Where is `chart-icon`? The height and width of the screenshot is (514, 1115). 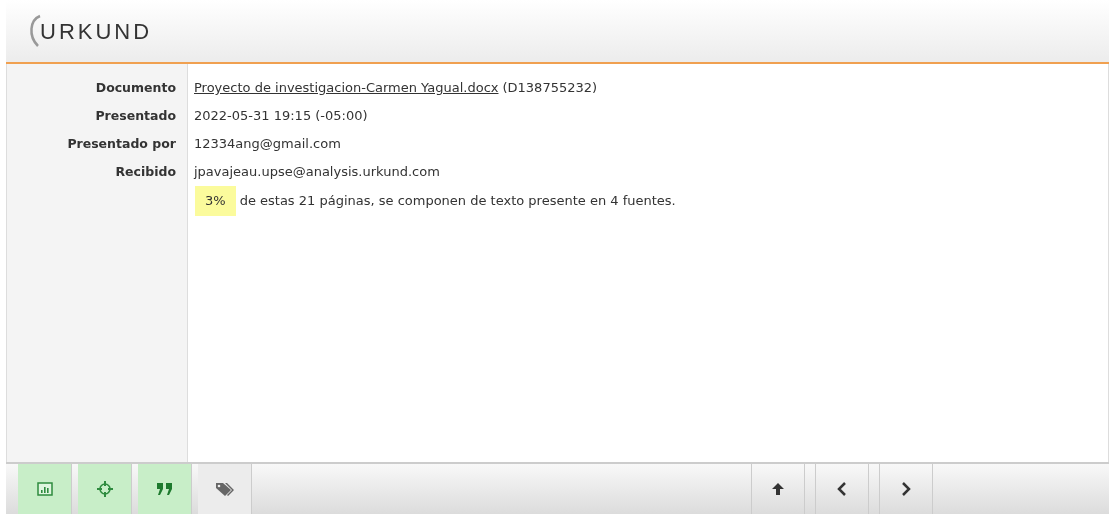 chart-icon is located at coordinates (44, 489).